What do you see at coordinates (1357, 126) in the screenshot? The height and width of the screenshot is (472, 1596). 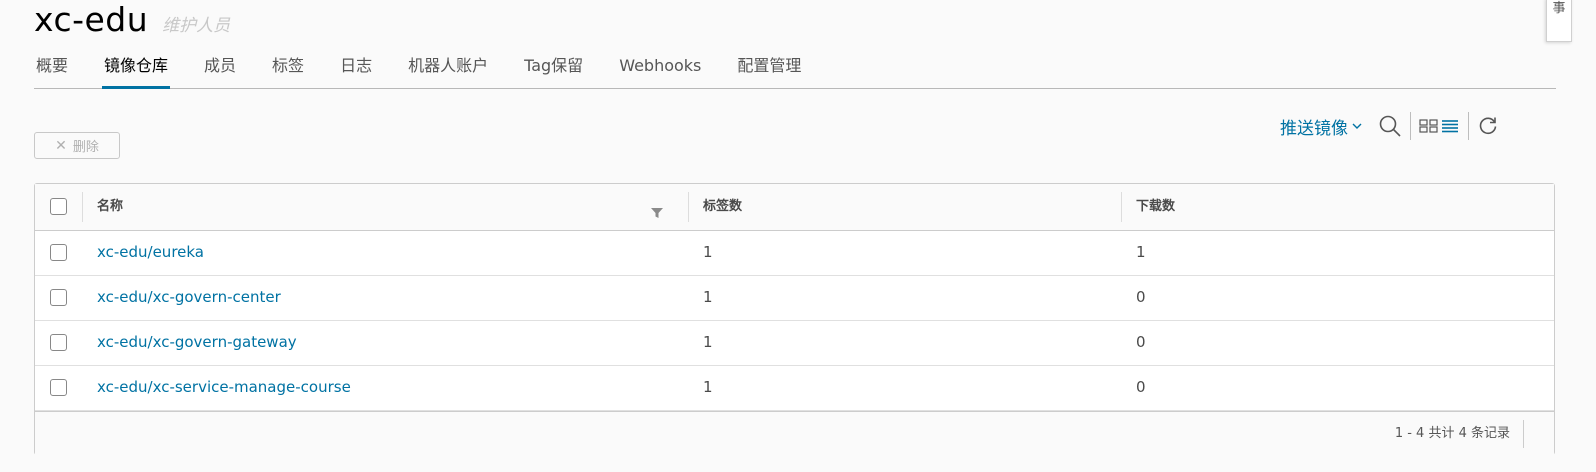 I see `chevron-down-icon` at bounding box center [1357, 126].